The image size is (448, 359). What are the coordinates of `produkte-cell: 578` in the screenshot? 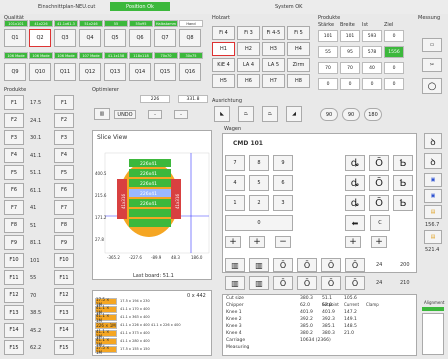 It's located at (372, 52).